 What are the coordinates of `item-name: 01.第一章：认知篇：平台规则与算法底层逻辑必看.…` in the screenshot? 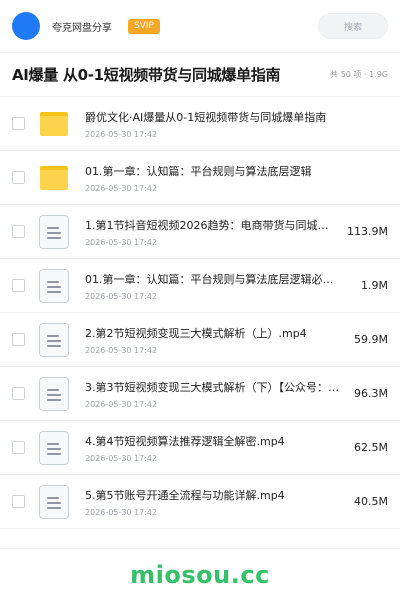 It's located at (212, 279).